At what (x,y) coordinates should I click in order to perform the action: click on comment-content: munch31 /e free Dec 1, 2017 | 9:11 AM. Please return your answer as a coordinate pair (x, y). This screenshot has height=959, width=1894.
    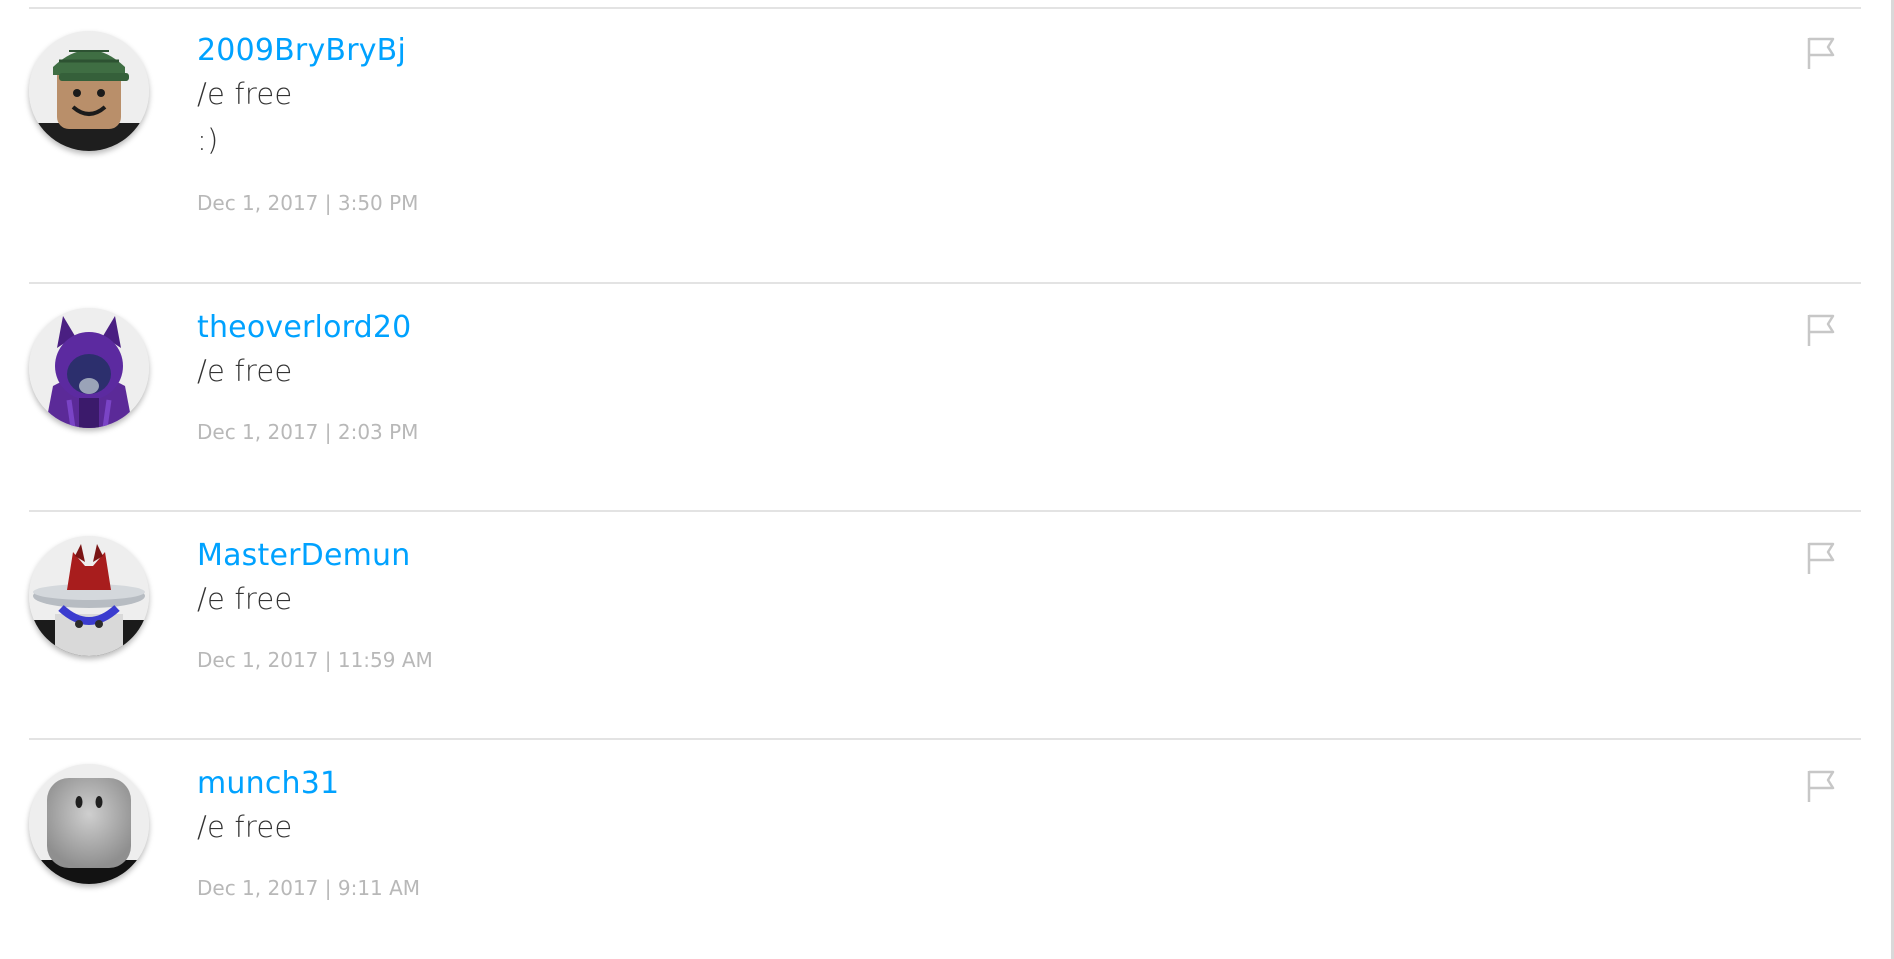
    Looking at the image, I should click on (989, 833).